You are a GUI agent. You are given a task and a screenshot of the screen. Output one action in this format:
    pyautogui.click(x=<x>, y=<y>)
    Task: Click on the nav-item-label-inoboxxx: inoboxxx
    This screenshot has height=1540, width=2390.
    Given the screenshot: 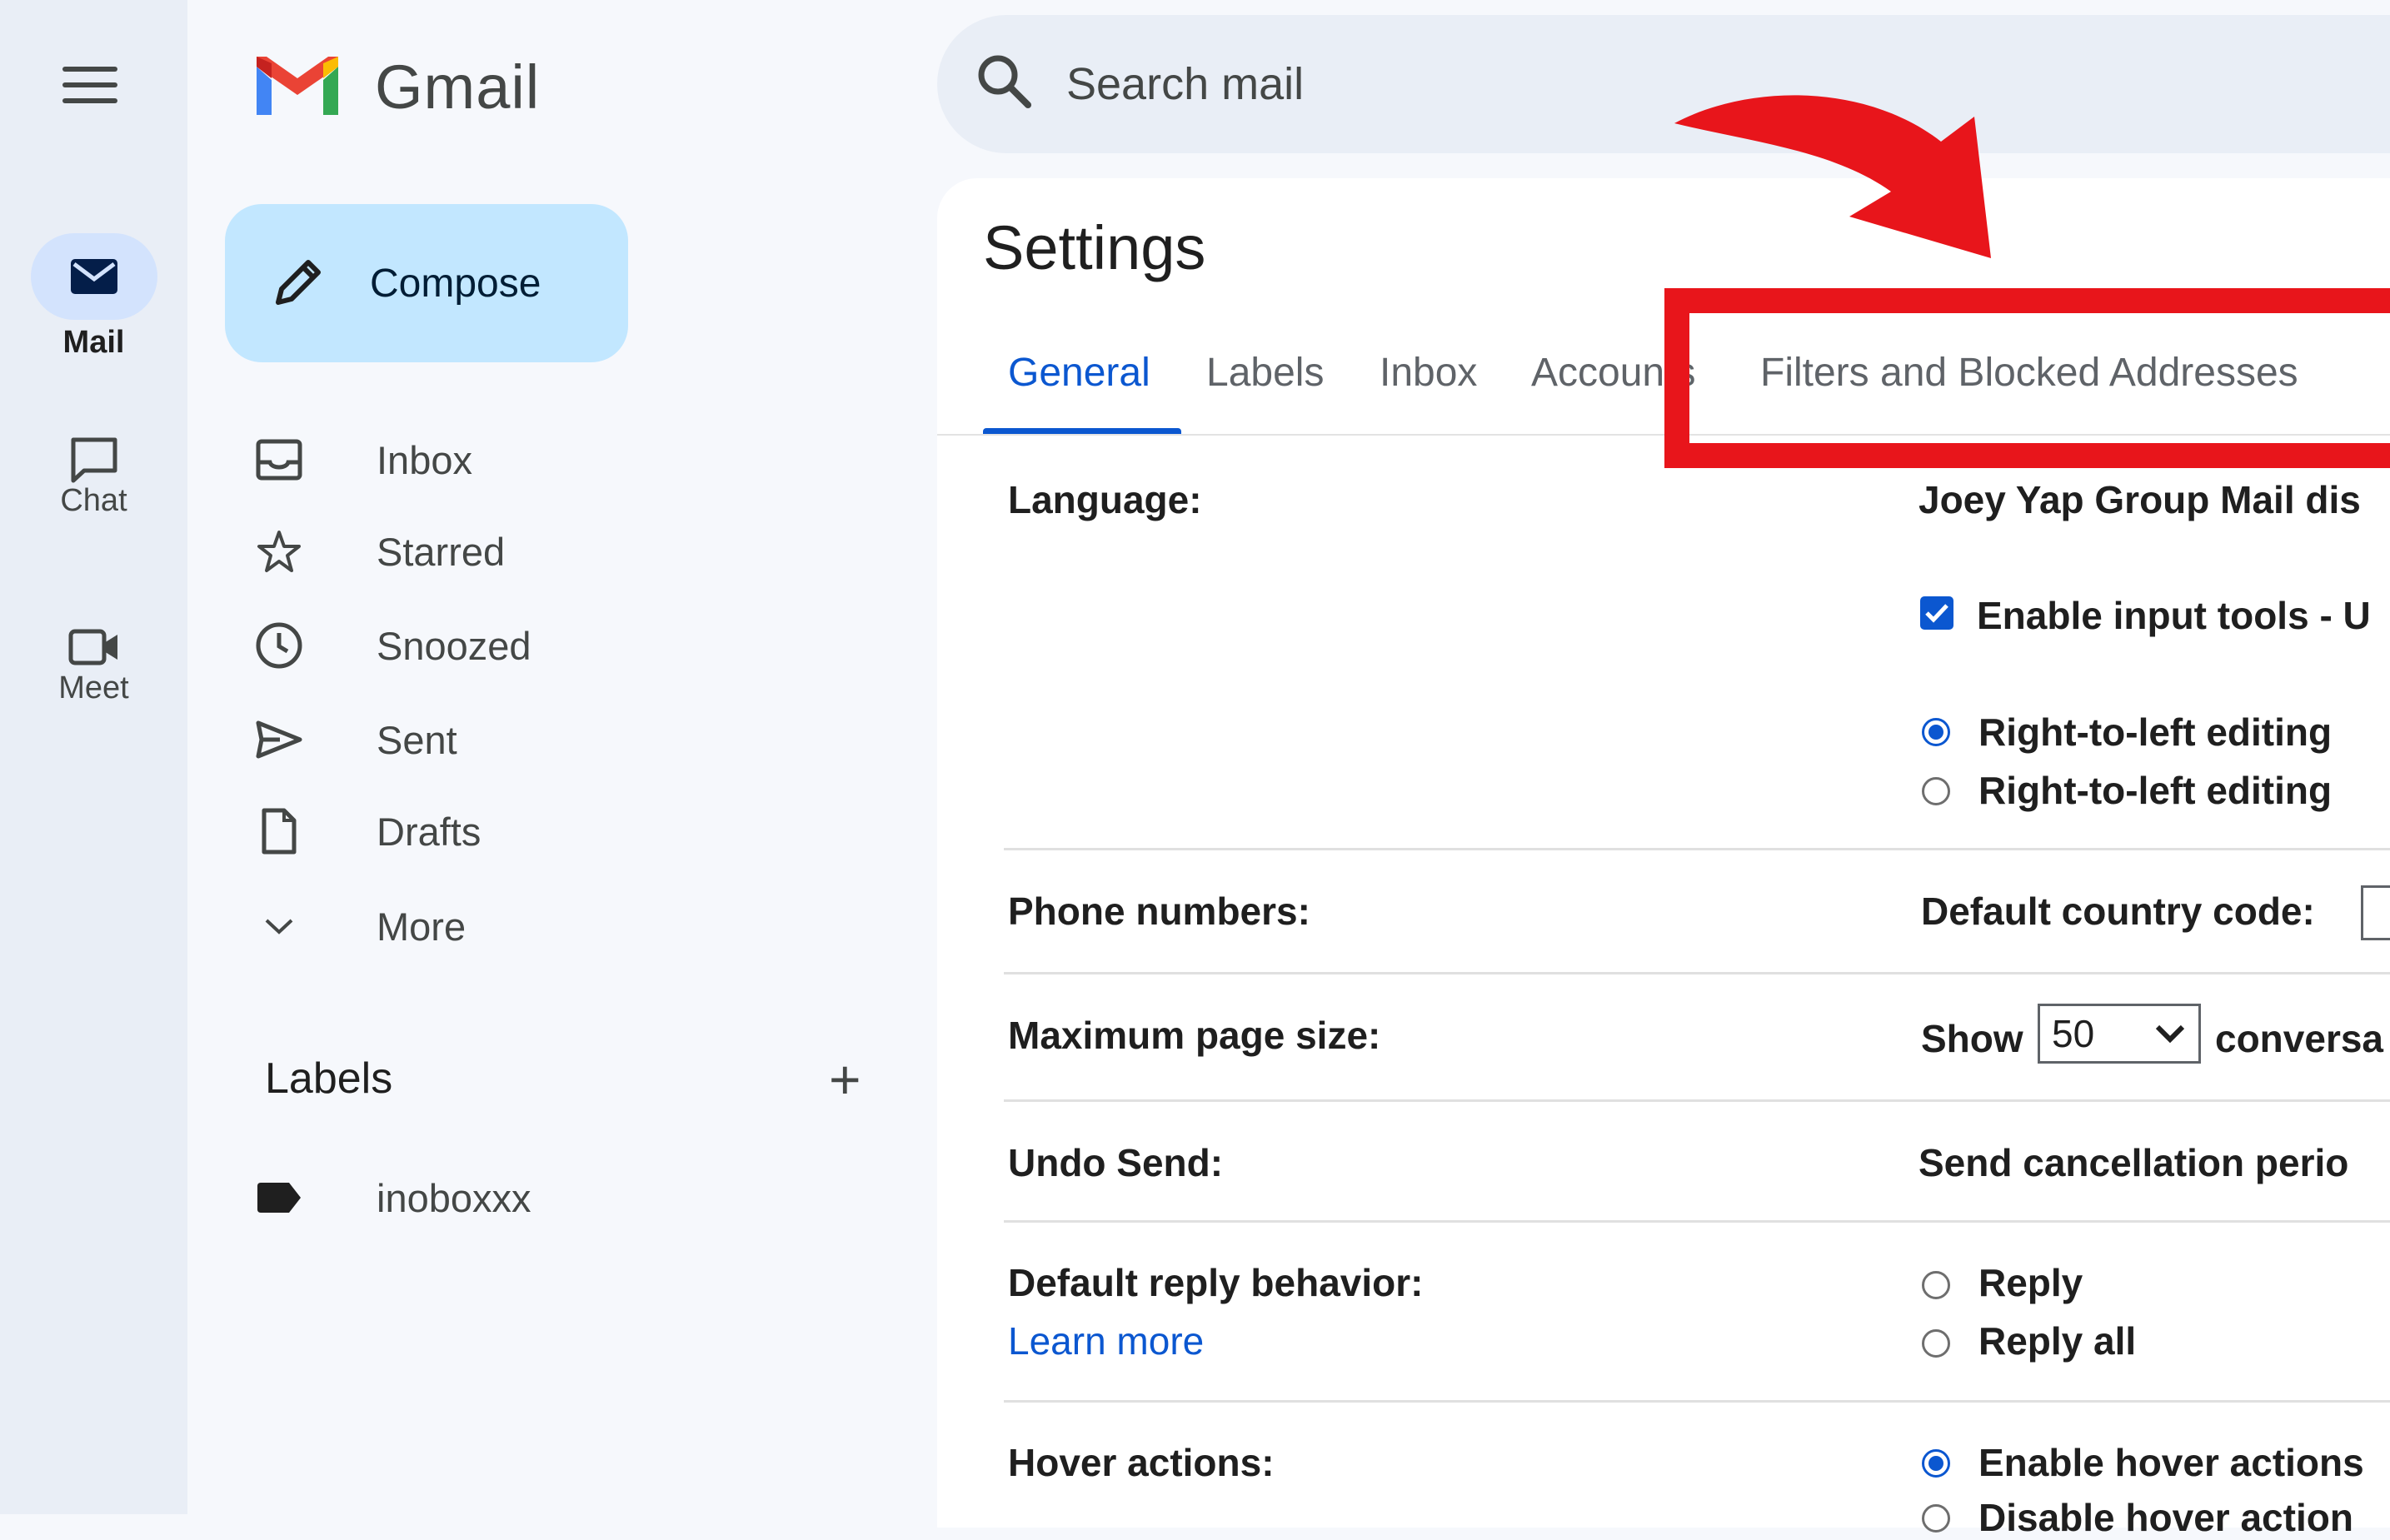 What is the action you would take?
    pyautogui.click(x=390, y=1198)
    